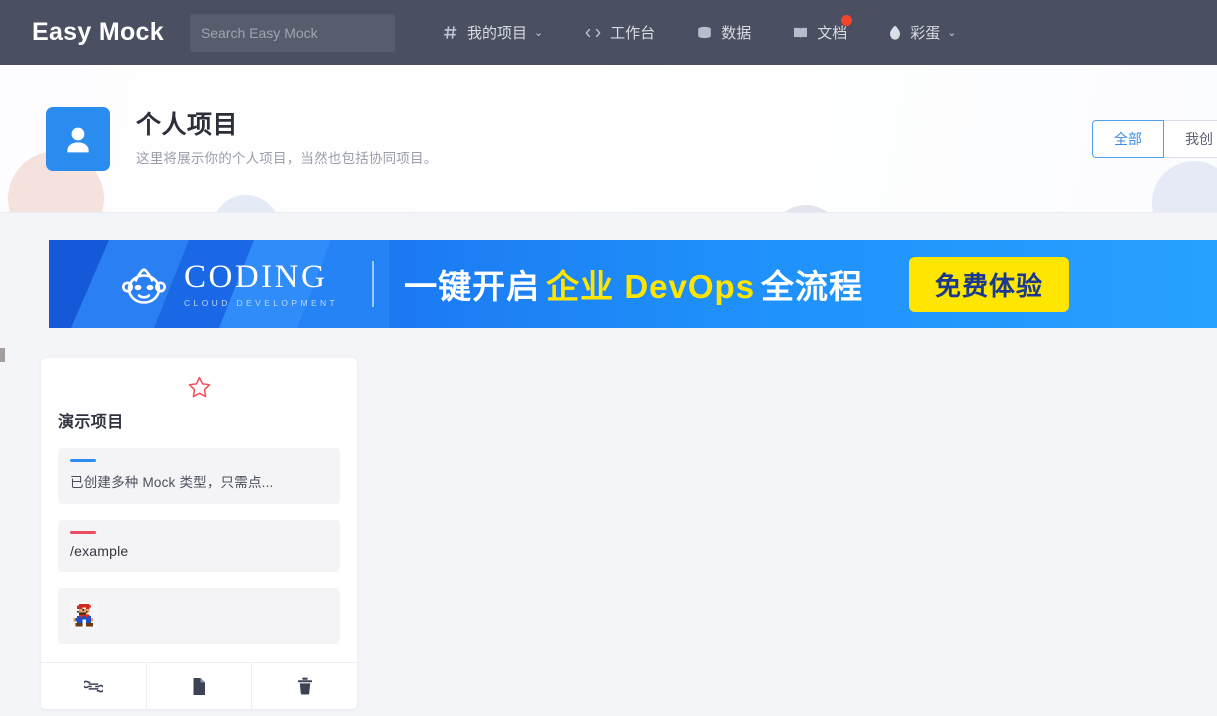 Image resolution: width=1217 pixels, height=716 pixels. I want to click on nav-item-label: 数据, so click(736, 33).